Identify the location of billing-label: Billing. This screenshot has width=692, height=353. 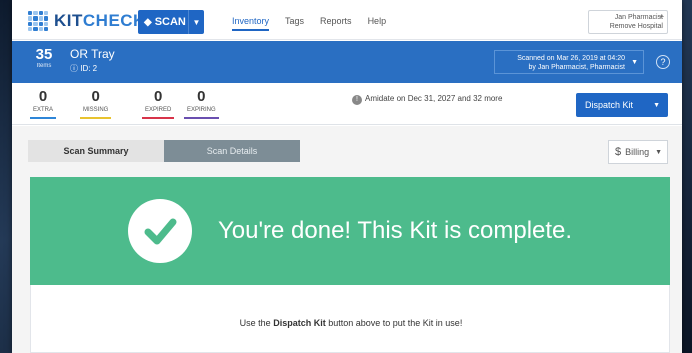
(637, 152).